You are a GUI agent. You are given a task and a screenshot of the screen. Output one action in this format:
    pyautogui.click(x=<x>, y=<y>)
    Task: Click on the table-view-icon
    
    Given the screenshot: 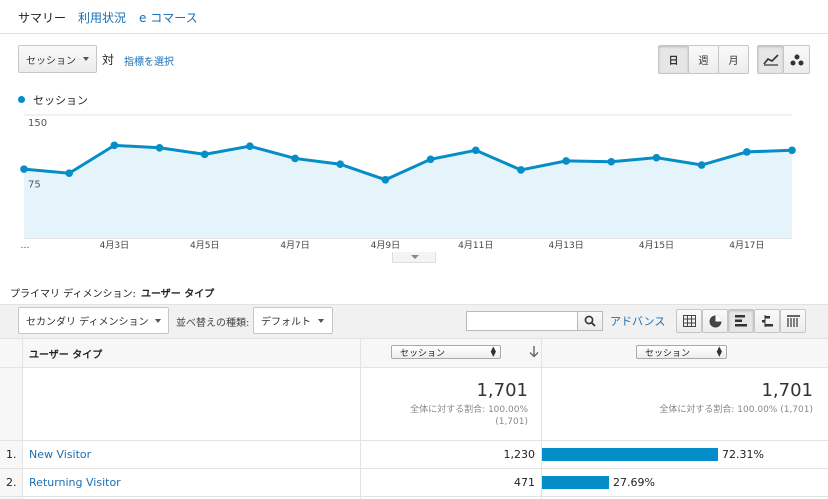 What is the action you would take?
    pyautogui.click(x=689, y=321)
    